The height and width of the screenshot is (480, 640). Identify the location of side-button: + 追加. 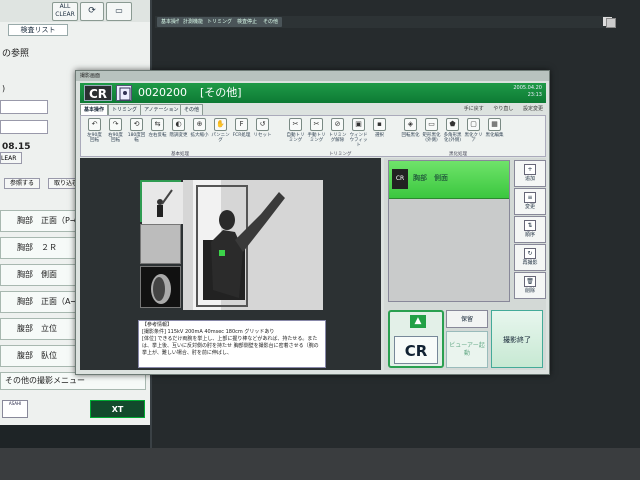
(530, 173).